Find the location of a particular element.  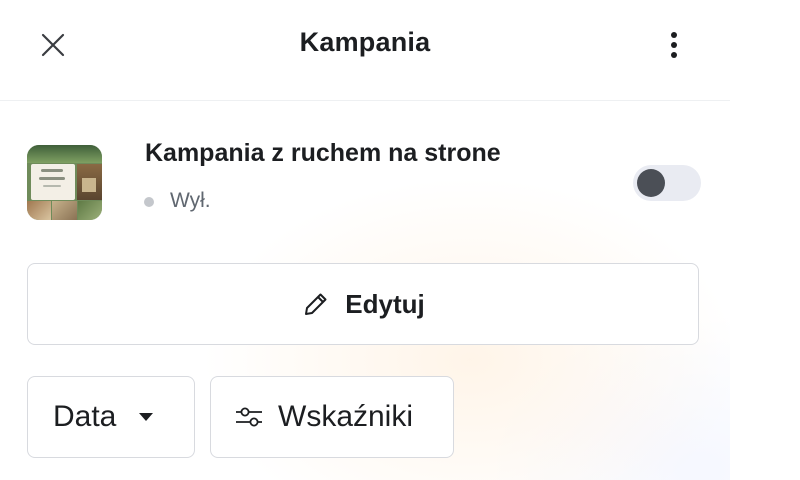

status-dot-icon is located at coordinates (149, 202).